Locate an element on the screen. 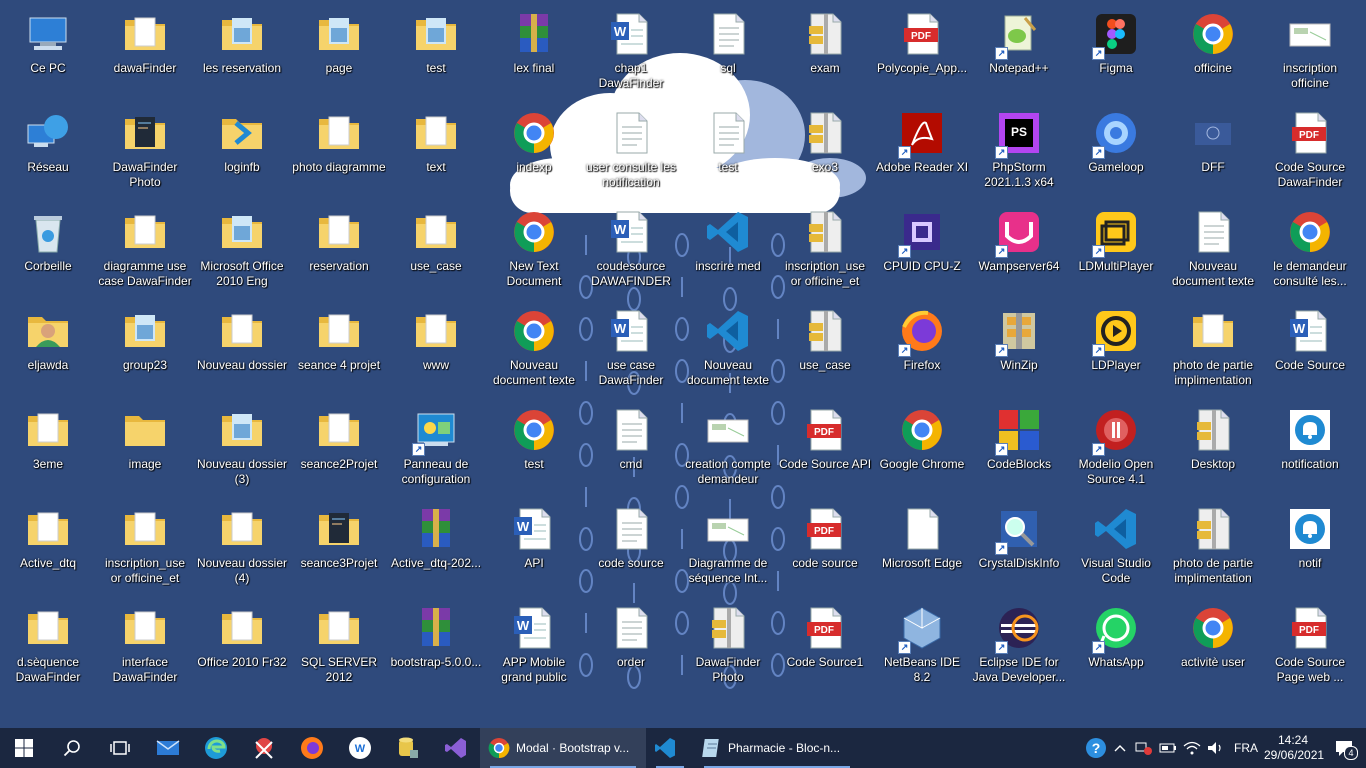 This screenshot has width=1366, height=768. desktop-icon: d.sèquence DawaFinder is located at coordinates (48, 646).